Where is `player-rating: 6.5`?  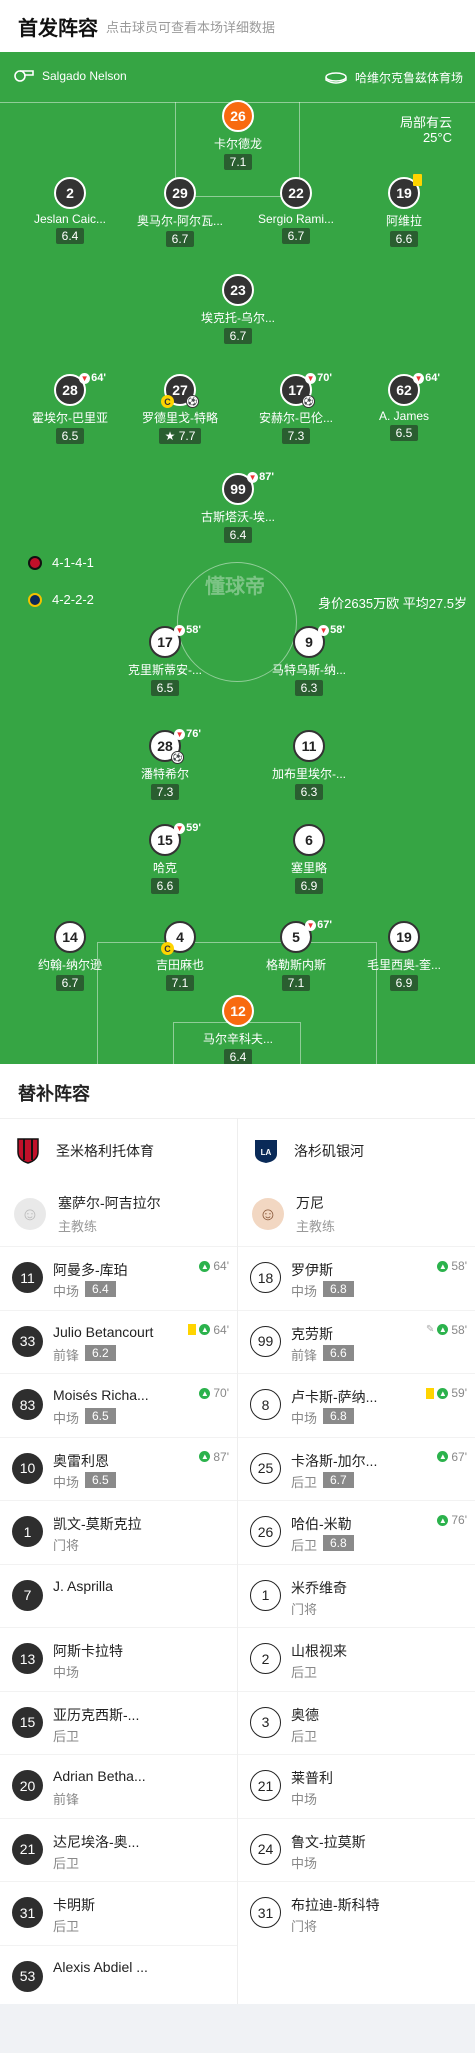
player-rating: 6.5 is located at coordinates (165, 688).